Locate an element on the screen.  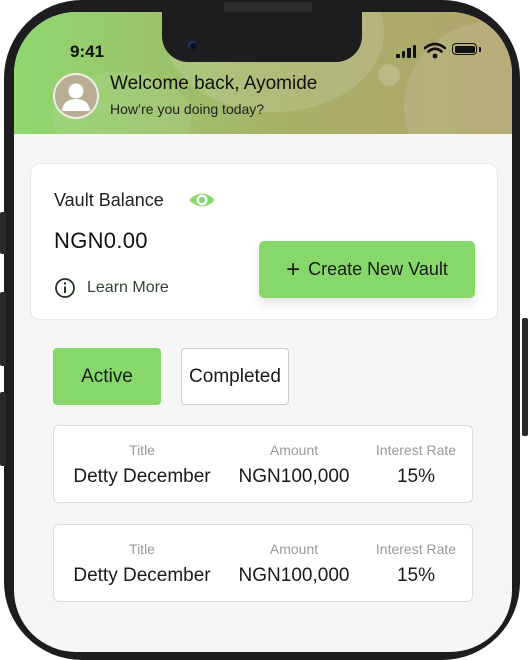
avatar is located at coordinates (76, 96).